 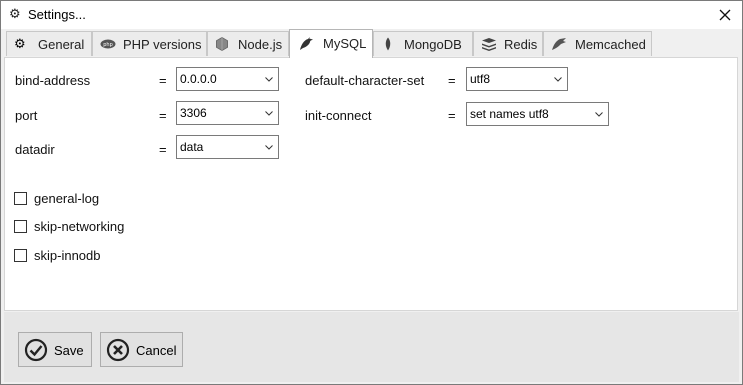 What do you see at coordinates (162, 44) in the screenshot?
I see `tab-label: PHP versions` at bounding box center [162, 44].